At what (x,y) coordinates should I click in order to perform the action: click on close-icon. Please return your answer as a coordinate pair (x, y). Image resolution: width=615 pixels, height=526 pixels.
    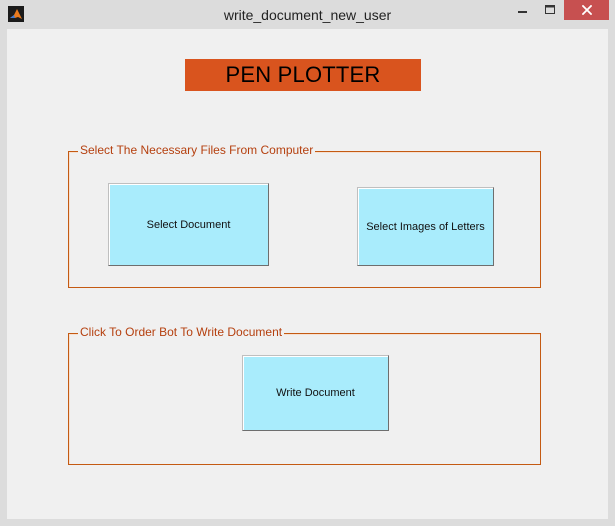
    Looking at the image, I should click on (586, 10).